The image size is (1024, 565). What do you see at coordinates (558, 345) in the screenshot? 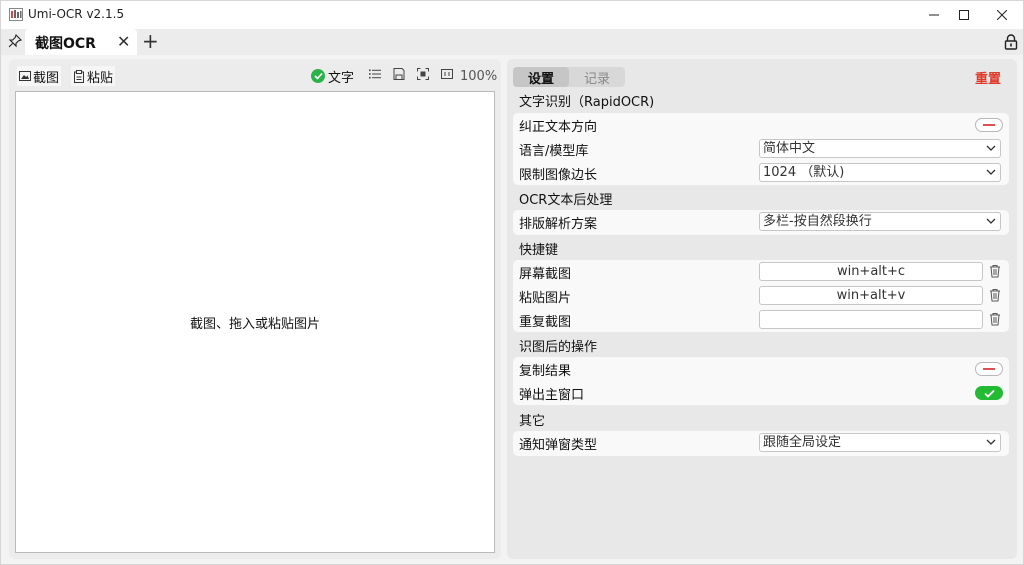
I see `section-title-after: 识图后的操作` at bounding box center [558, 345].